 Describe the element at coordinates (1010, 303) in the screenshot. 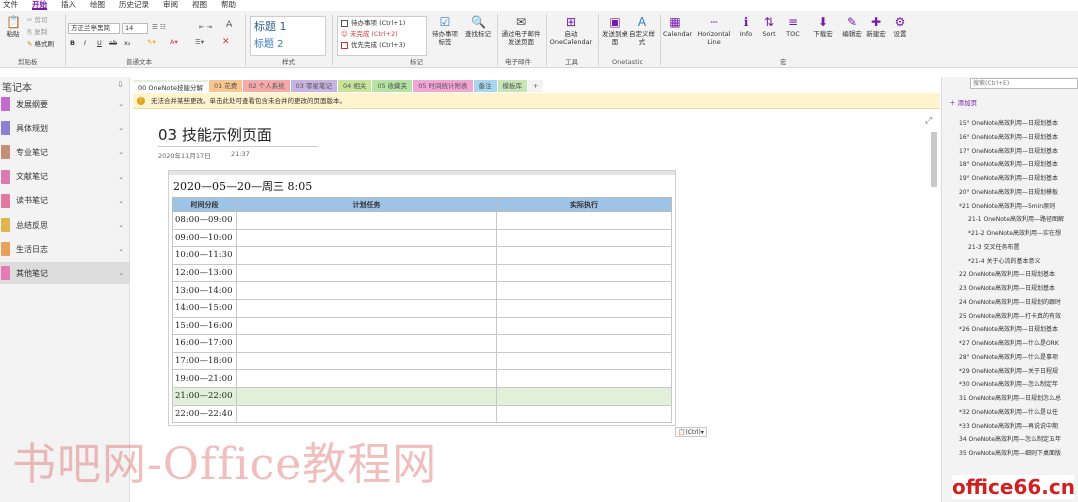

I see `page-list-item: 24 OneNote高效利用—日规划的跟时` at that location.